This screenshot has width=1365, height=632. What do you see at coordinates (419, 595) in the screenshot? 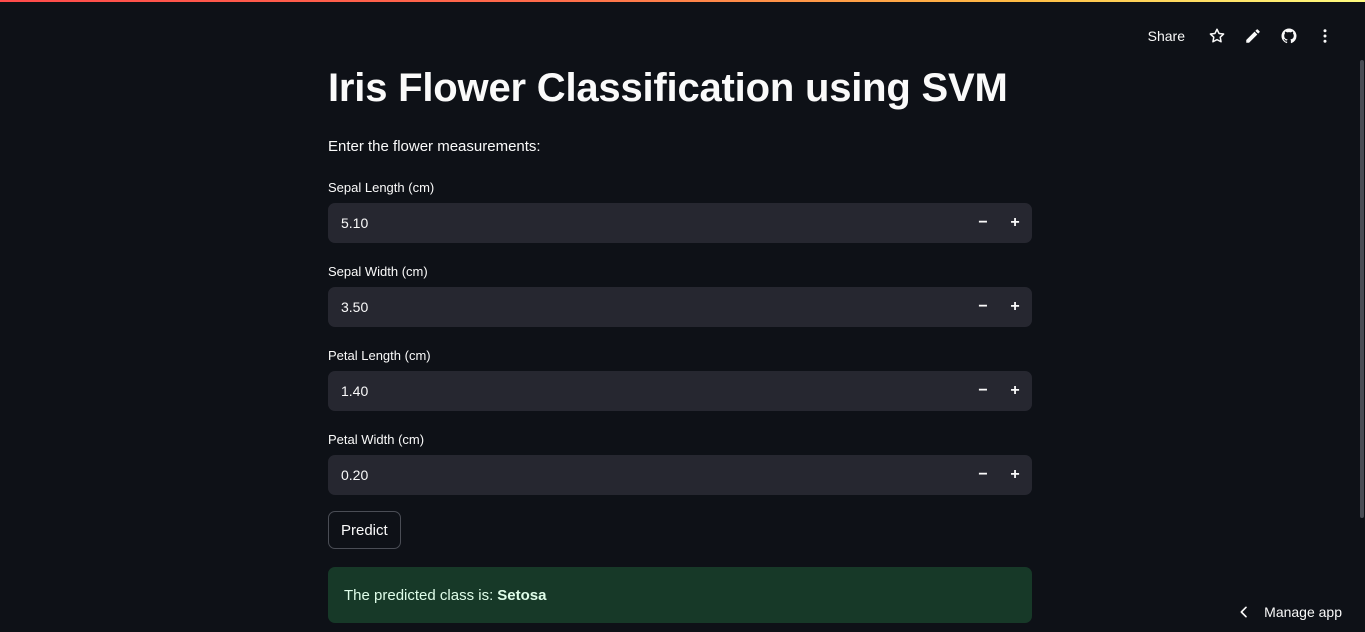
I see `result-prefix: The predicted class is:` at bounding box center [419, 595].